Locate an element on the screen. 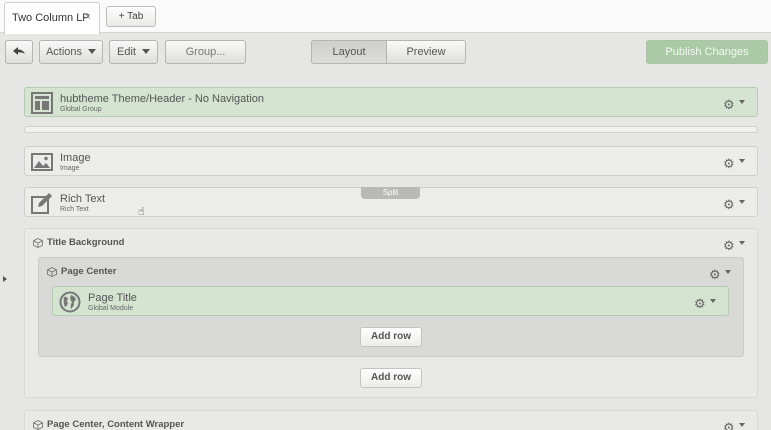 Image resolution: width=771 pixels, height=430 pixels. back-arrow-icon is located at coordinates (19, 51).